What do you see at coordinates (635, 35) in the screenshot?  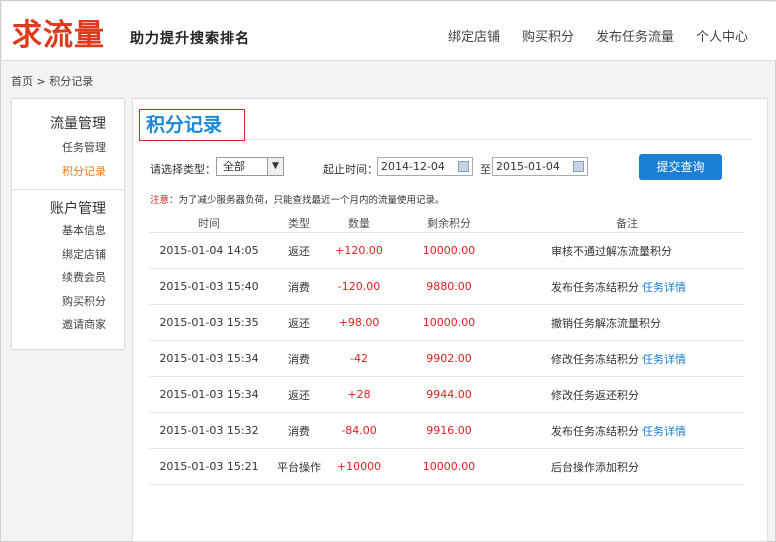 I see `nav-publish-task: 发布任务流量` at bounding box center [635, 35].